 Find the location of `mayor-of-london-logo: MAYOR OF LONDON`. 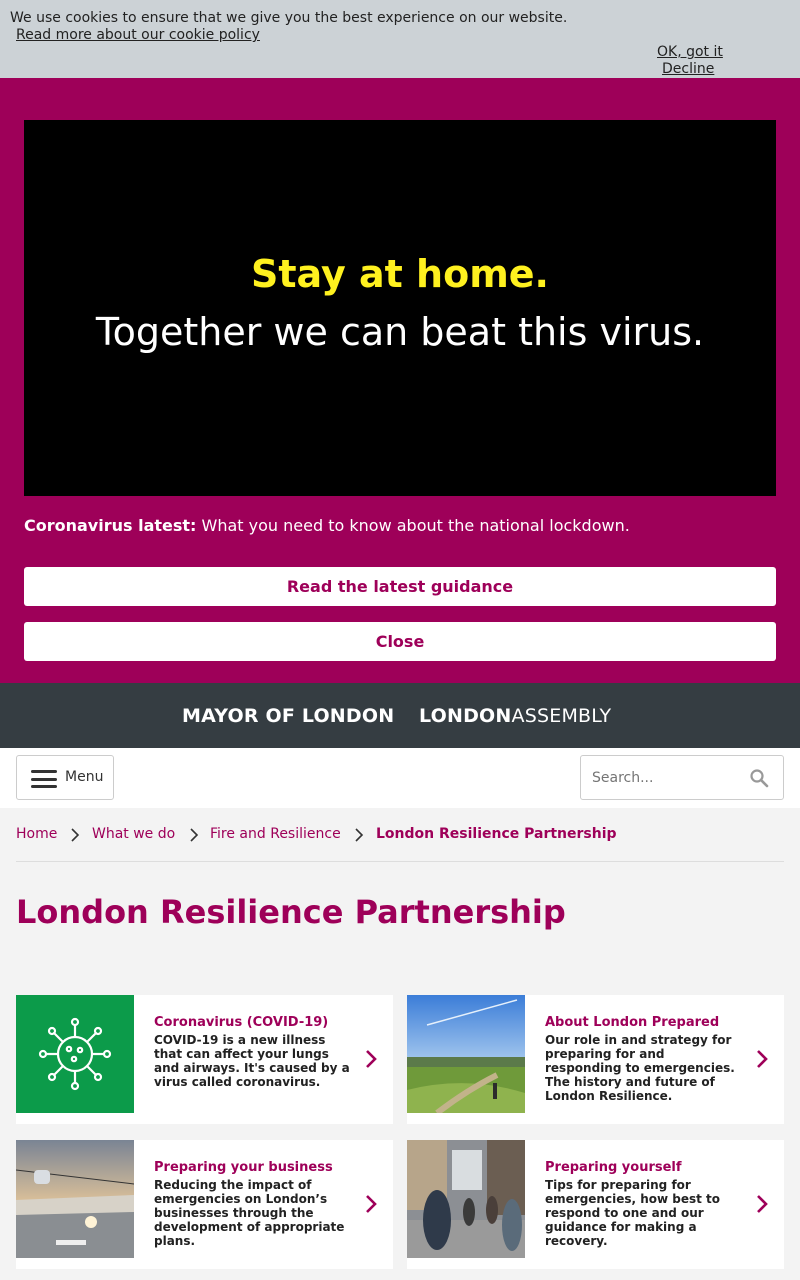

mayor-of-london-logo: MAYOR OF LONDON is located at coordinates (288, 716).